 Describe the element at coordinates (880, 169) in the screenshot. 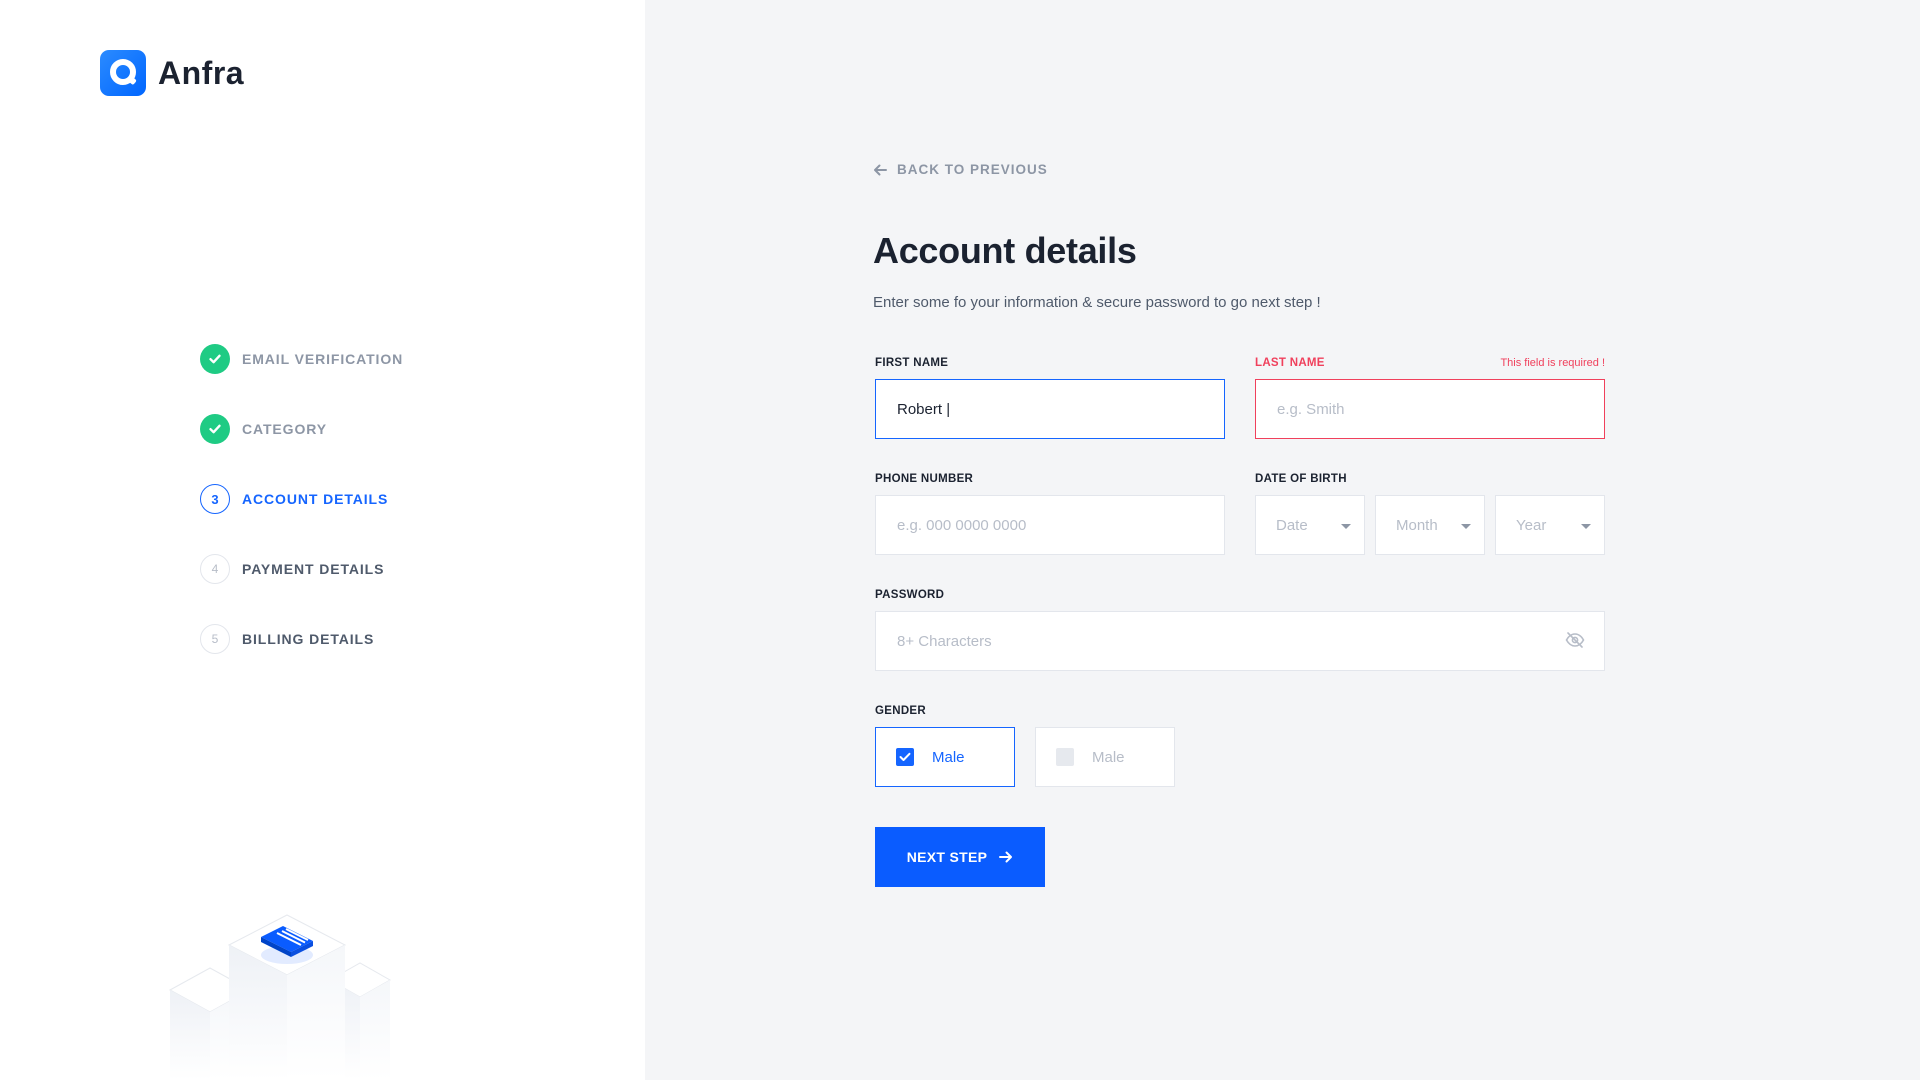

I see `arrow-left-icon` at that location.